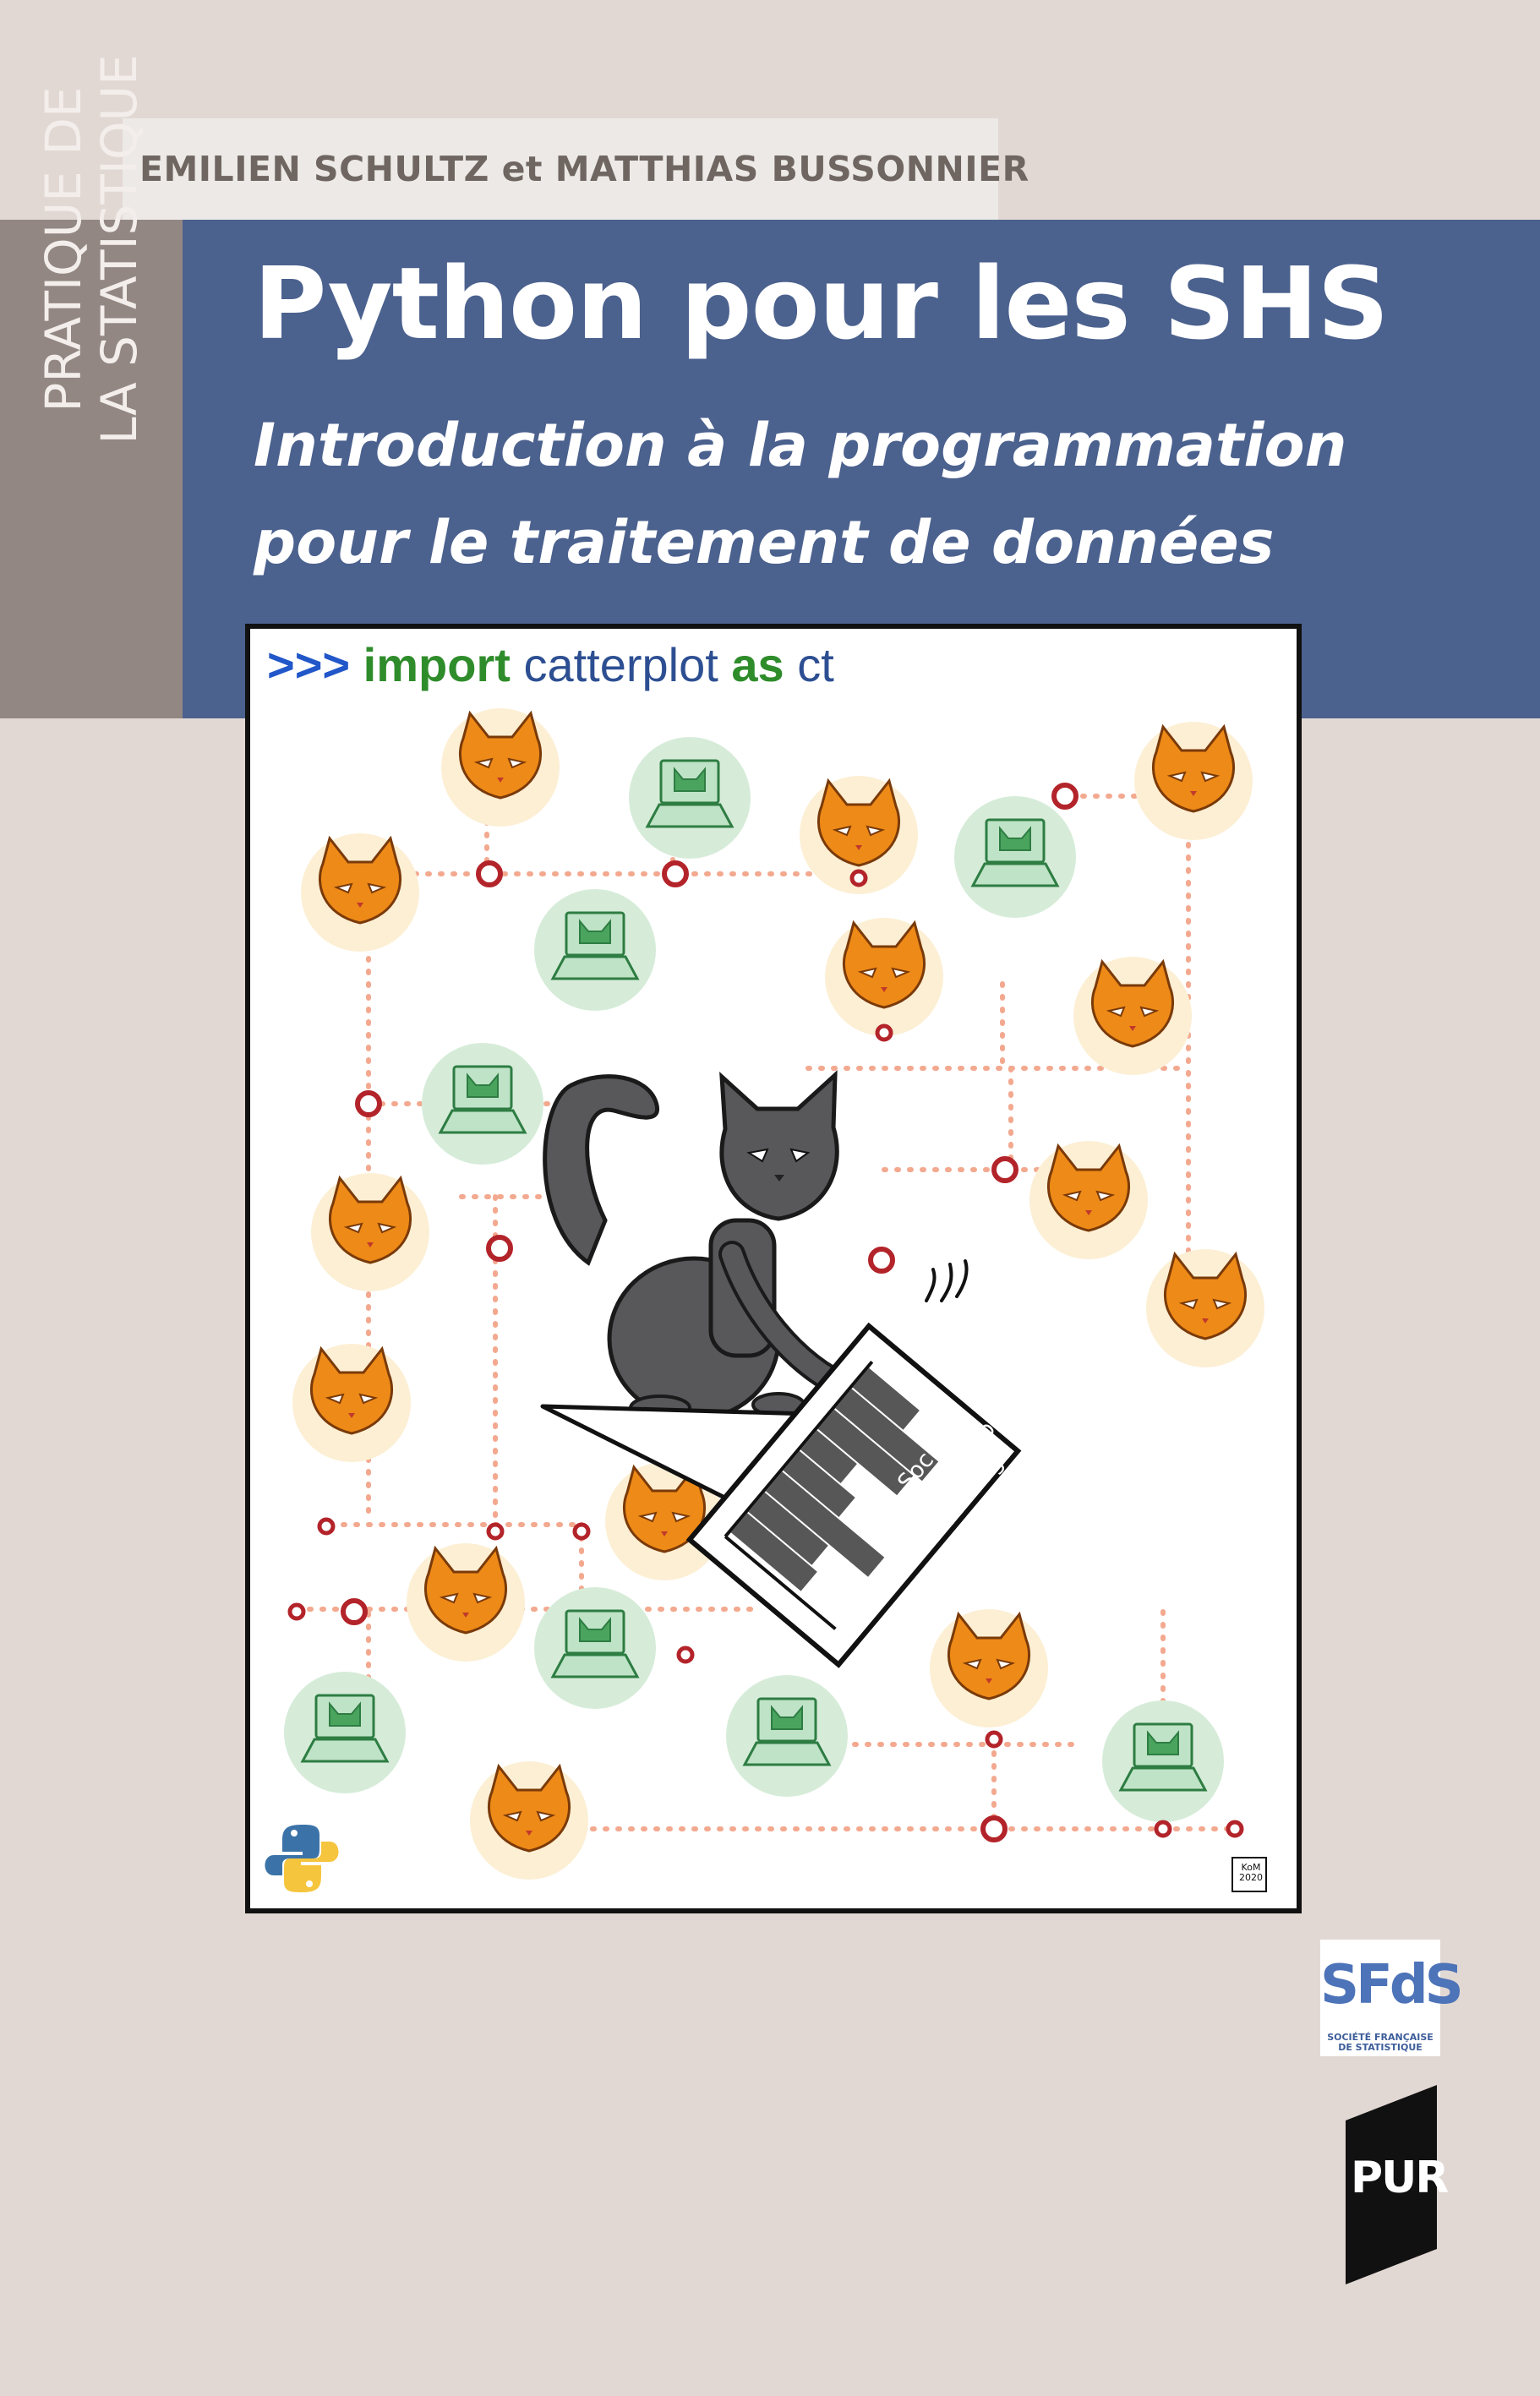  I want to click on series-name: PRATIQUE DE LA STATISTIQUE, so click(91, 249).